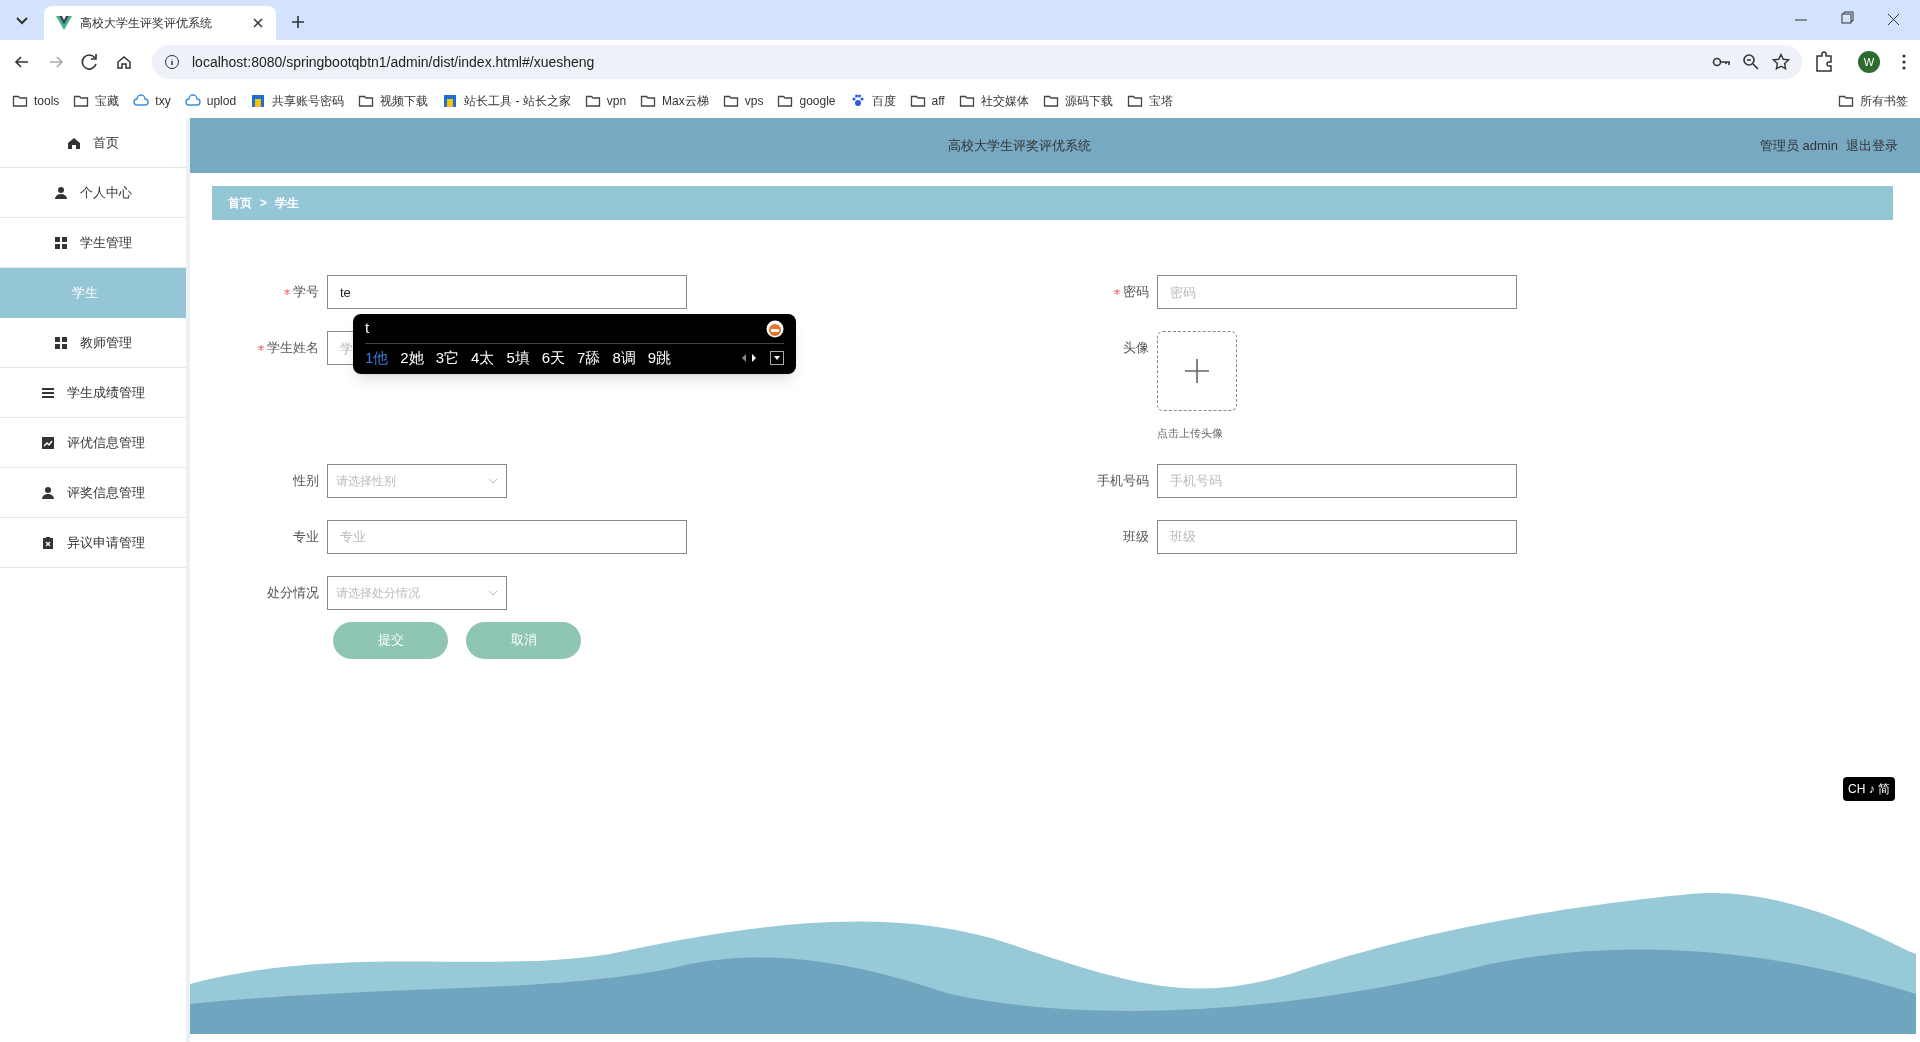 The width and height of the screenshot is (1920, 1042). I want to click on input-field: 班级, so click(1337, 536).